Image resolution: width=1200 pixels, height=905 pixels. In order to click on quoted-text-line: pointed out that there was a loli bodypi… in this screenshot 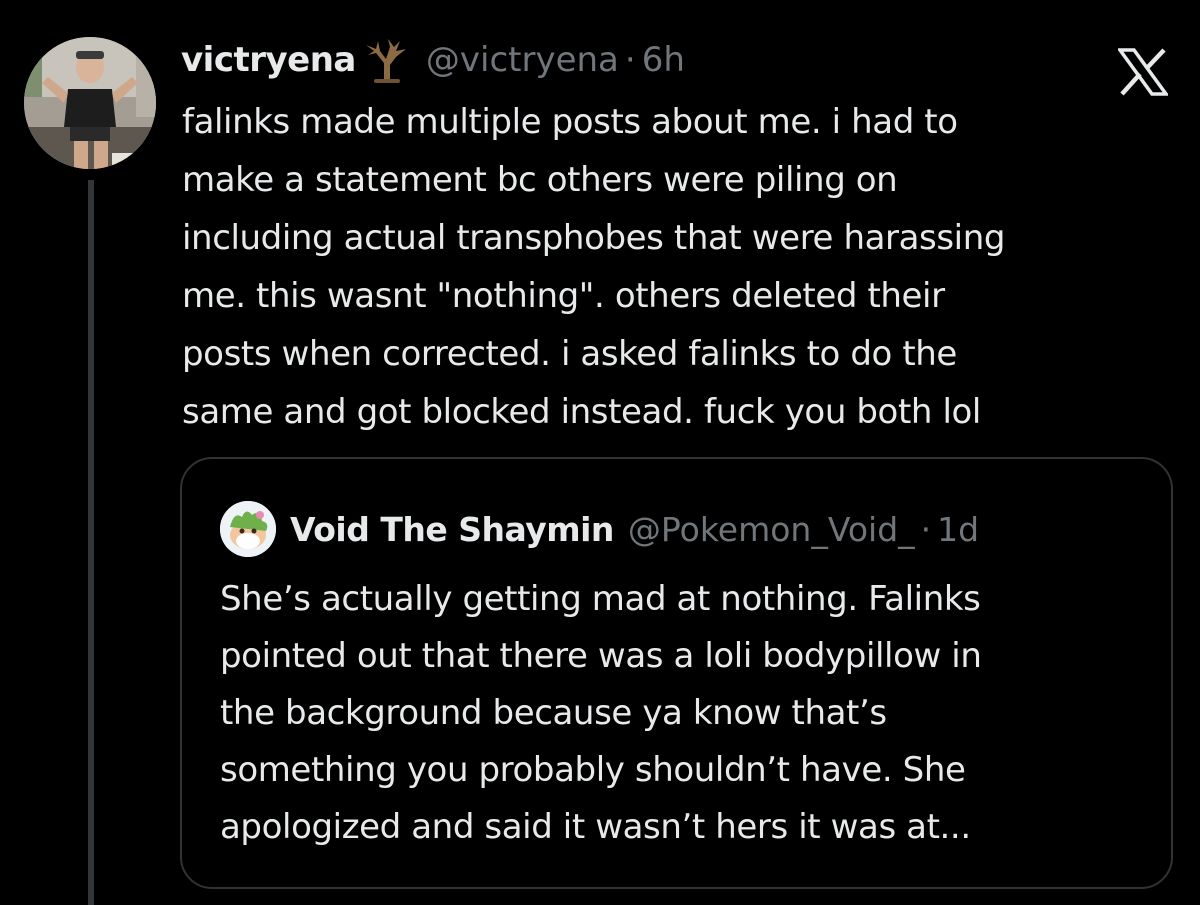, I will do `click(601, 656)`.